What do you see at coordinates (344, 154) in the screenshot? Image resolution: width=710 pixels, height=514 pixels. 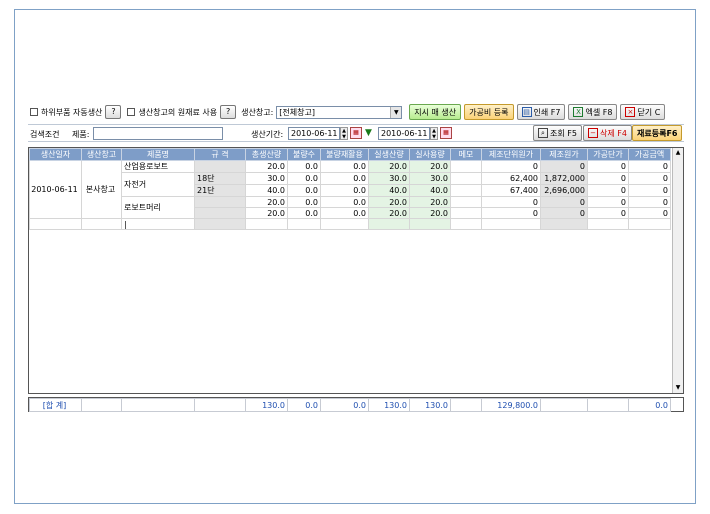 I see `col-header: 불량재활용` at bounding box center [344, 154].